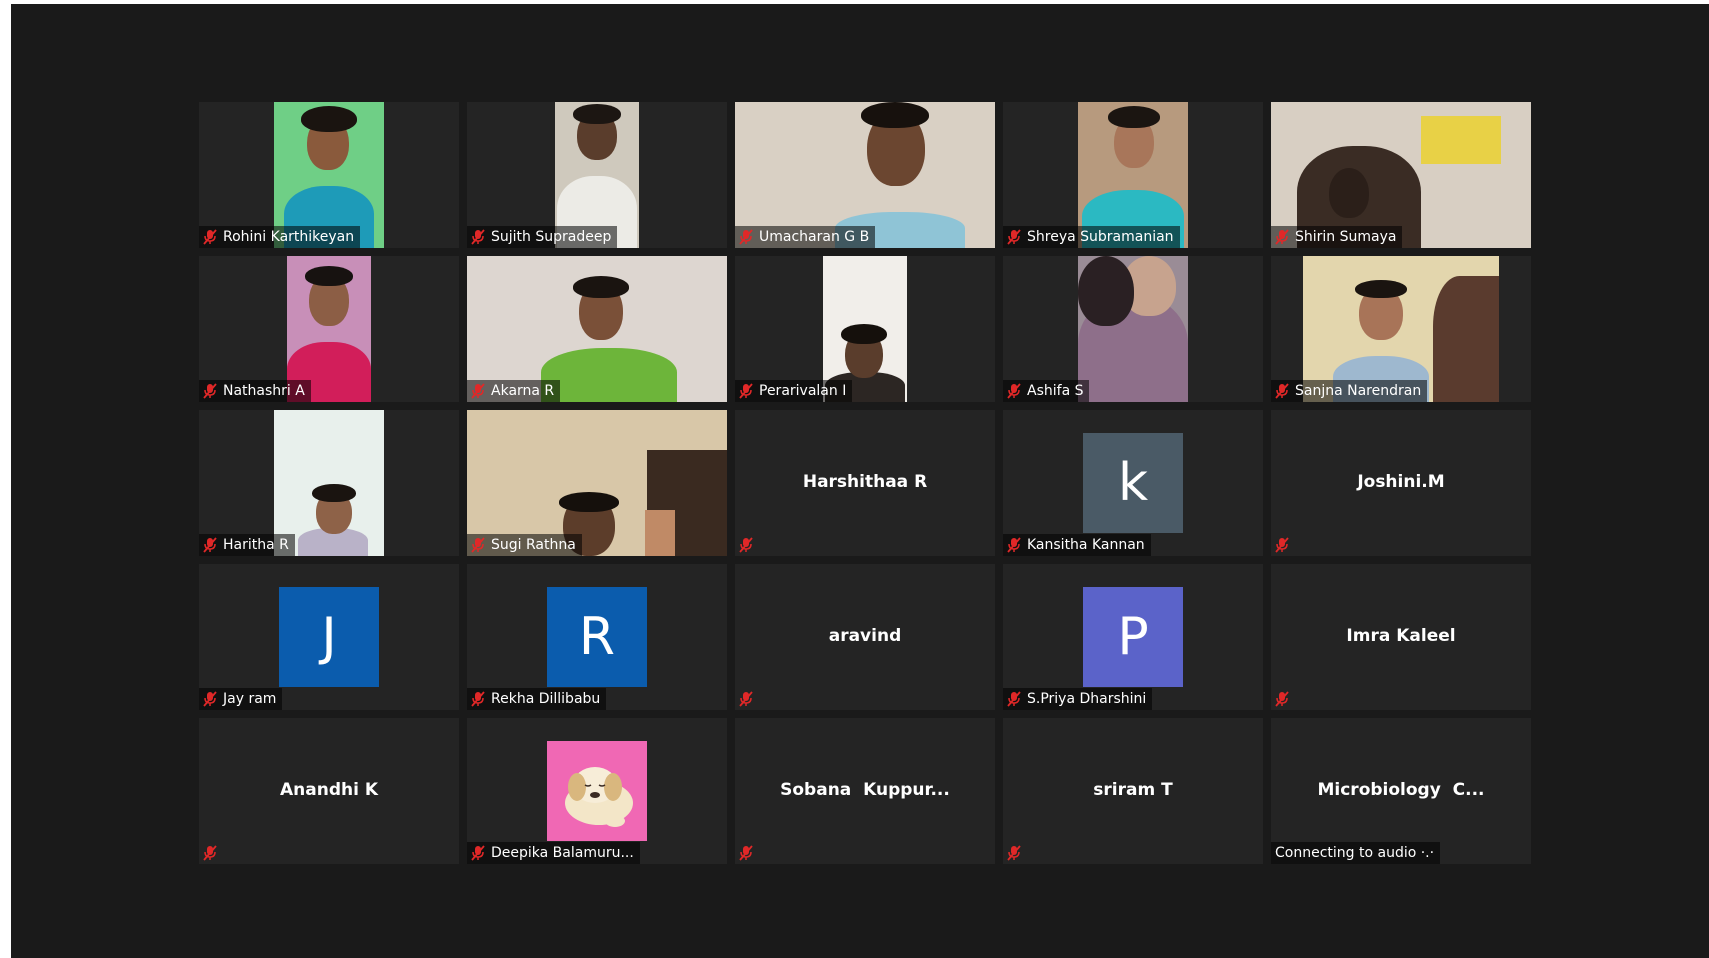 The width and height of the screenshot is (1709, 958). What do you see at coordinates (280, 237) in the screenshot?
I see `participant-nameplate: Rohini Karthikeyan` at bounding box center [280, 237].